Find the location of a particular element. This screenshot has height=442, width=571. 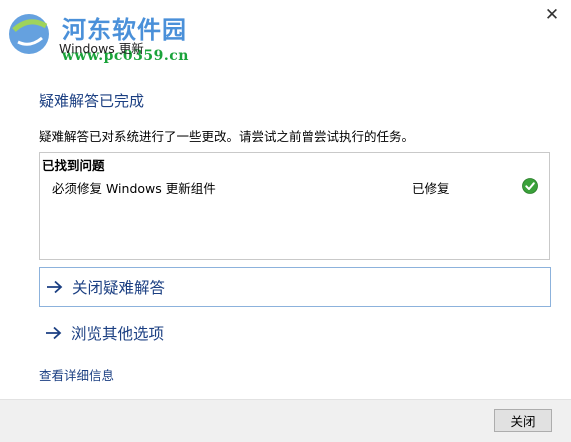

explore-options-option: 浏览其他选项 is located at coordinates (295, 333).